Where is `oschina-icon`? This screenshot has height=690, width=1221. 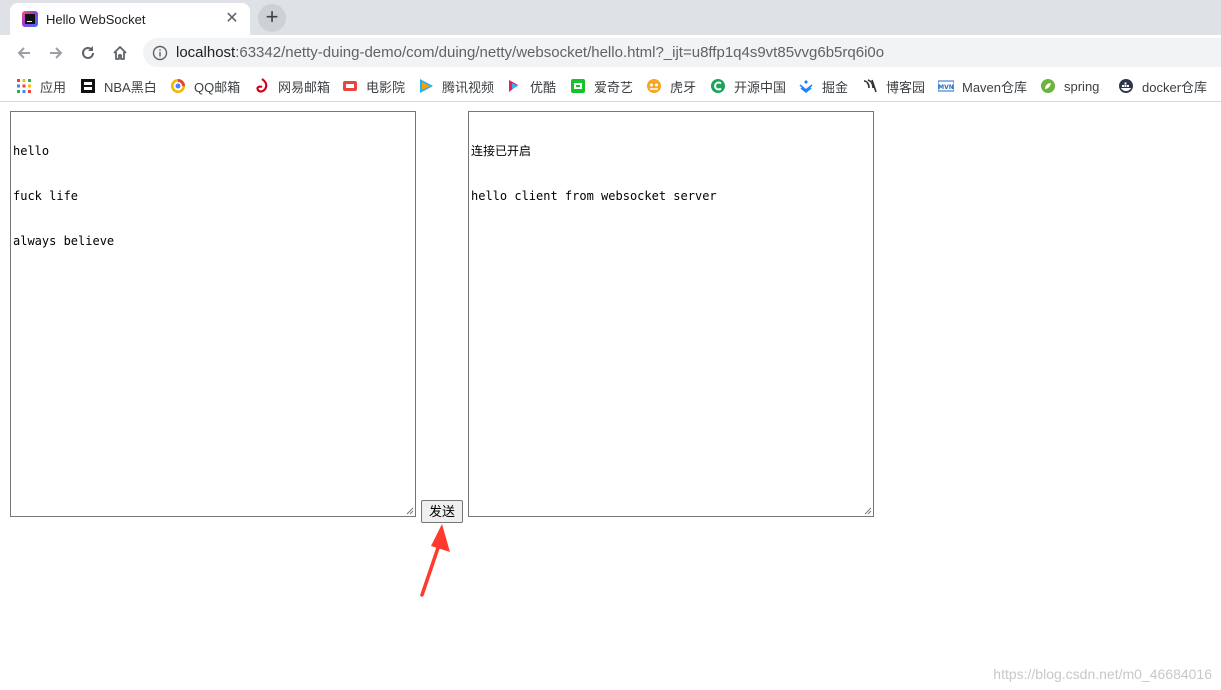
oschina-icon is located at coordinates (718, 86).